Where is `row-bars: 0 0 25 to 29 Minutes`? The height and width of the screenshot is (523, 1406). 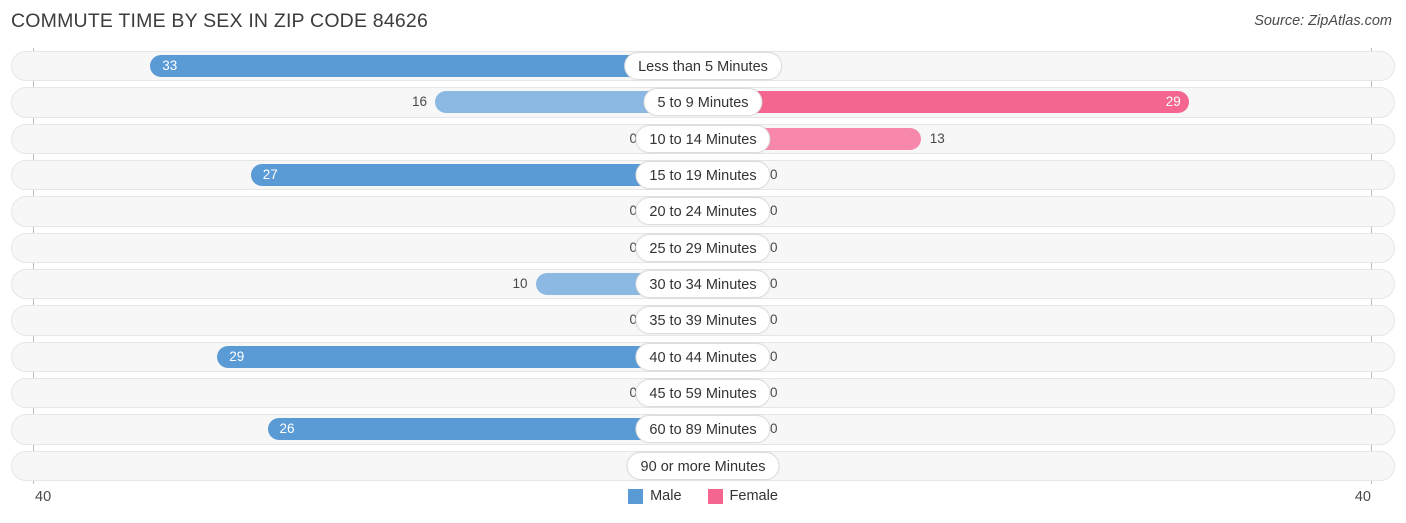
row-bars: 0 0 25 to 29 Minutes is located at coordinates (703, 248).